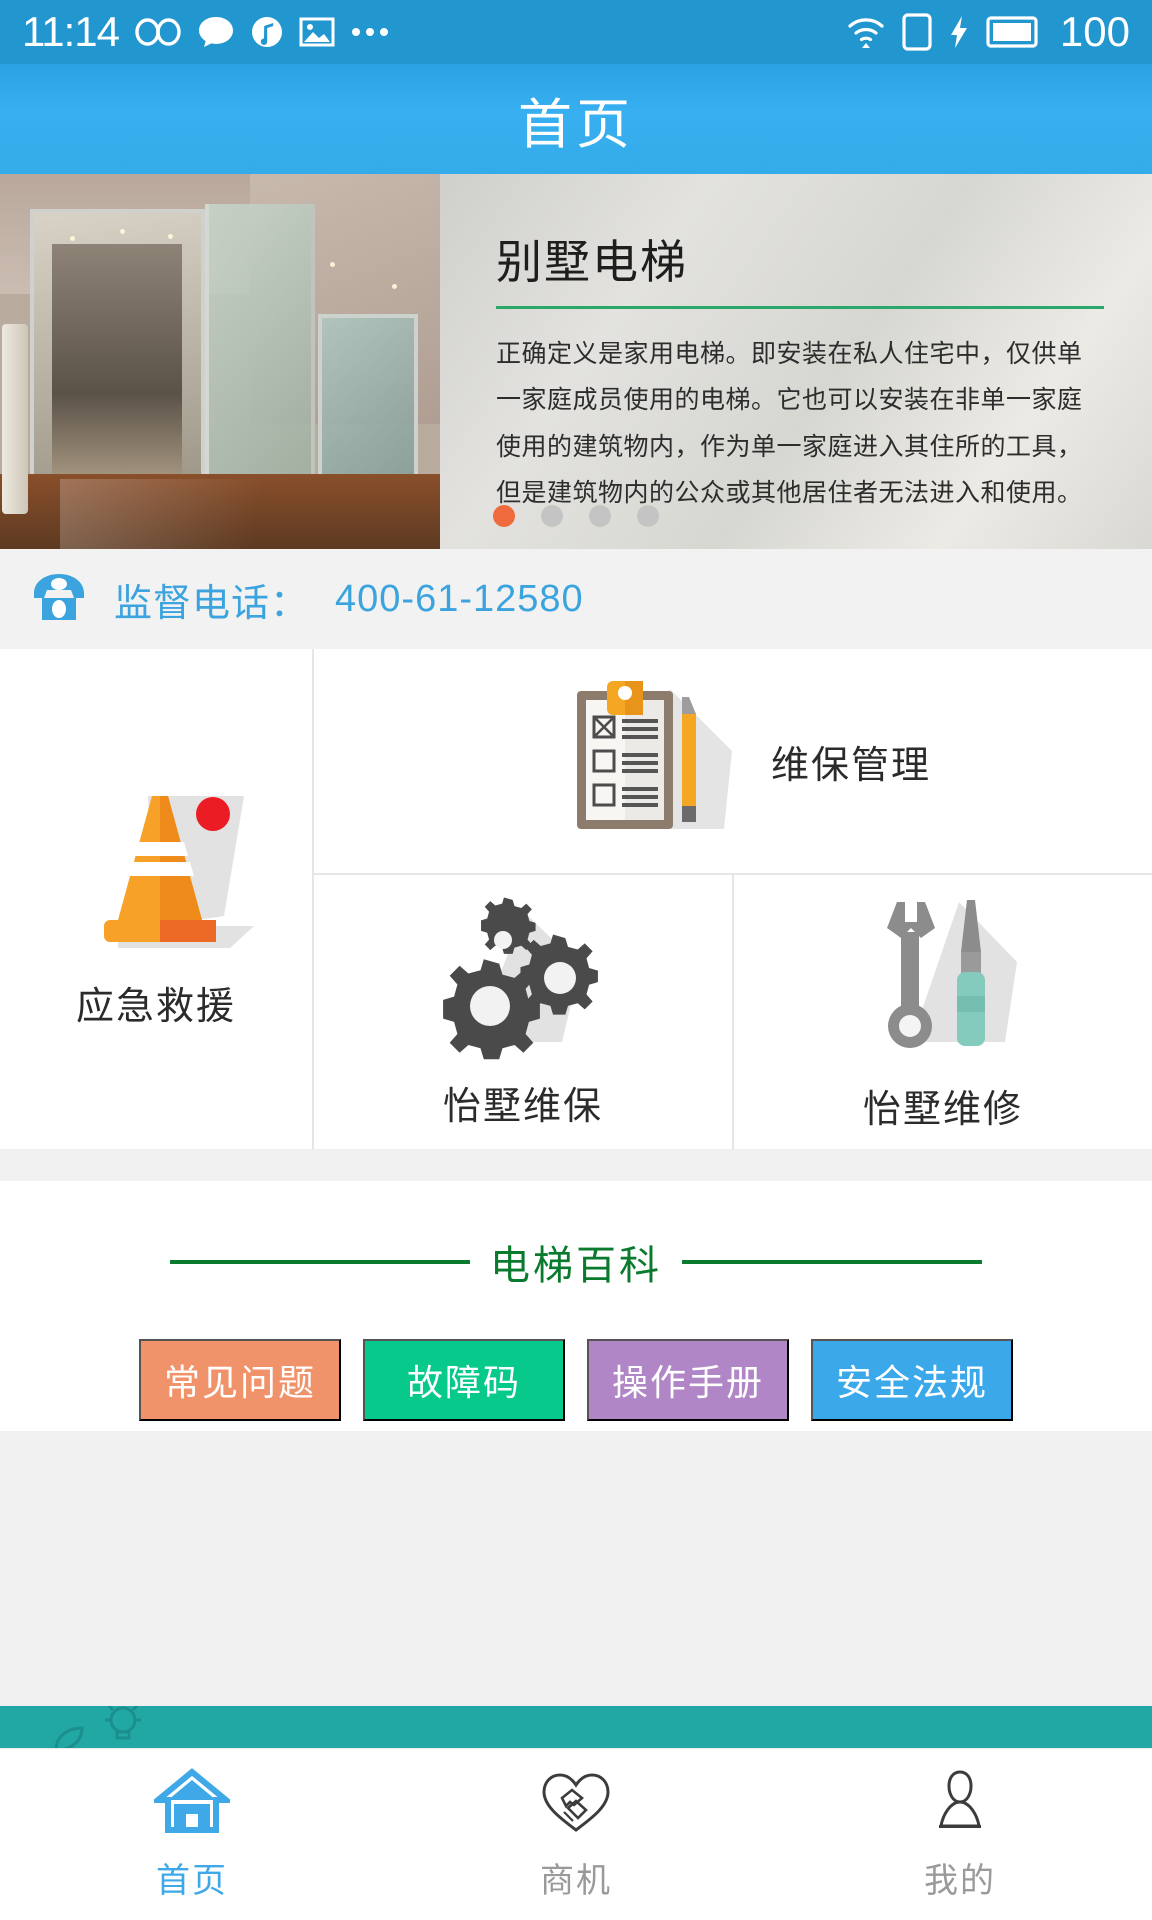 The height and width of the screenshot is (1920, 1152). What do you see at coordinates (71, 31) in the screenshot?
I see `status-time: 11:14` at bounding box center [71, 31].